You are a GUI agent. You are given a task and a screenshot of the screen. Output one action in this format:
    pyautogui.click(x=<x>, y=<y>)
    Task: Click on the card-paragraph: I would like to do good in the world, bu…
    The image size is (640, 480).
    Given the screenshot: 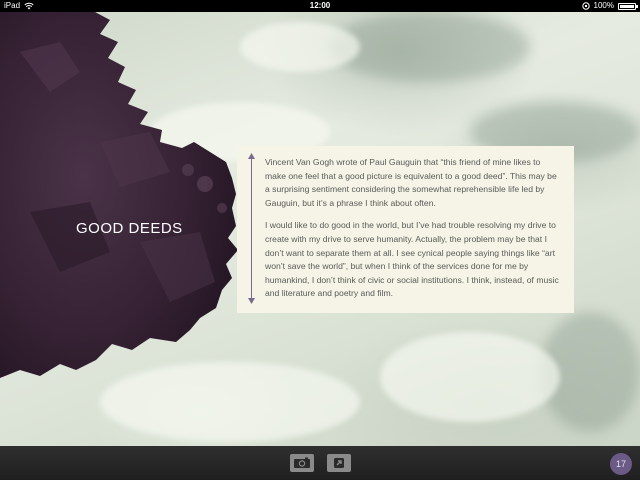 What is the action you would take?
    pyautogui.click(x=412, y=259)
    